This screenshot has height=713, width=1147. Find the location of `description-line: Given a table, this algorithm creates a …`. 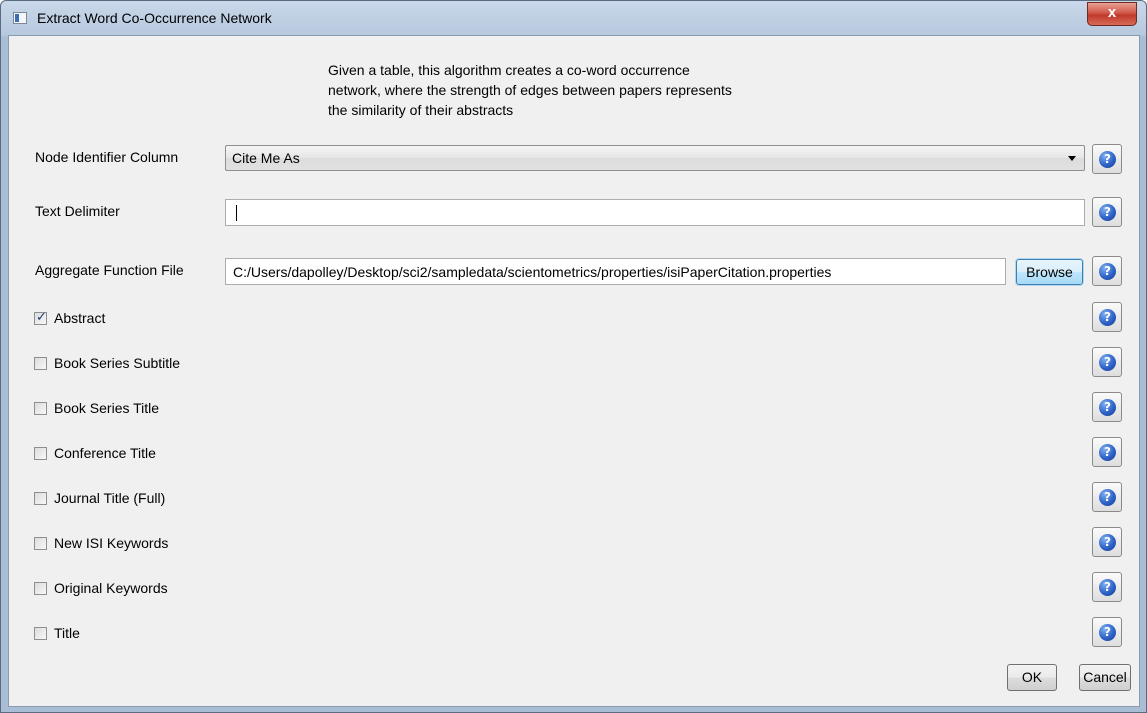

description-line: Given a table, this algorithm creates a … is located at coordinates (509, 70).